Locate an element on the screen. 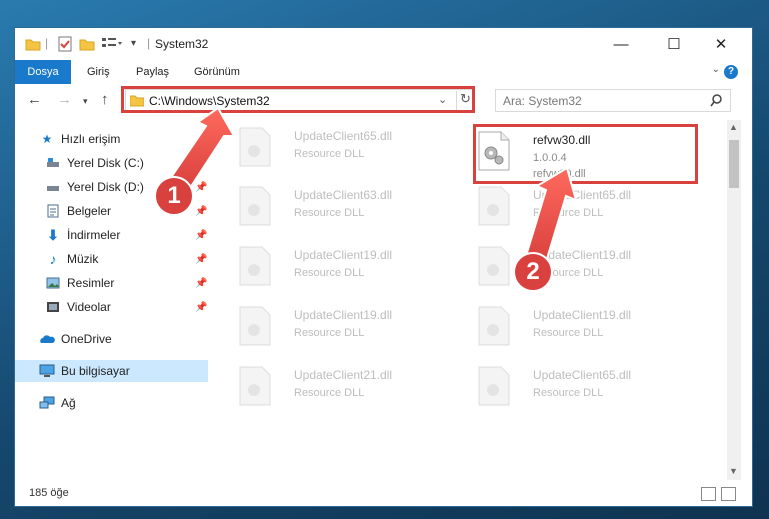  new-folder-icon is located at coordinates (87, 44).